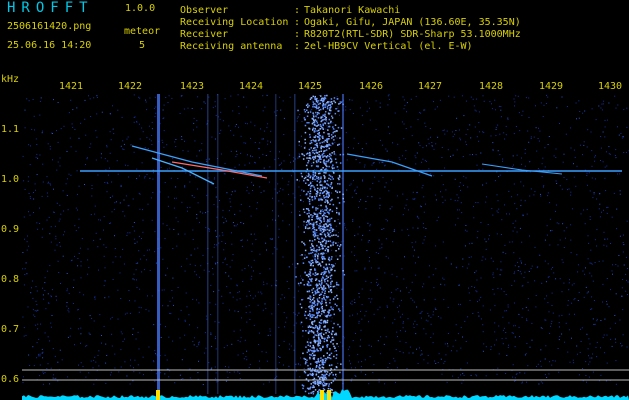  What do you see at coordinates (142, 45) in the screenshot?
I see `meteor-count: 5` at bounding box center [142, 45].